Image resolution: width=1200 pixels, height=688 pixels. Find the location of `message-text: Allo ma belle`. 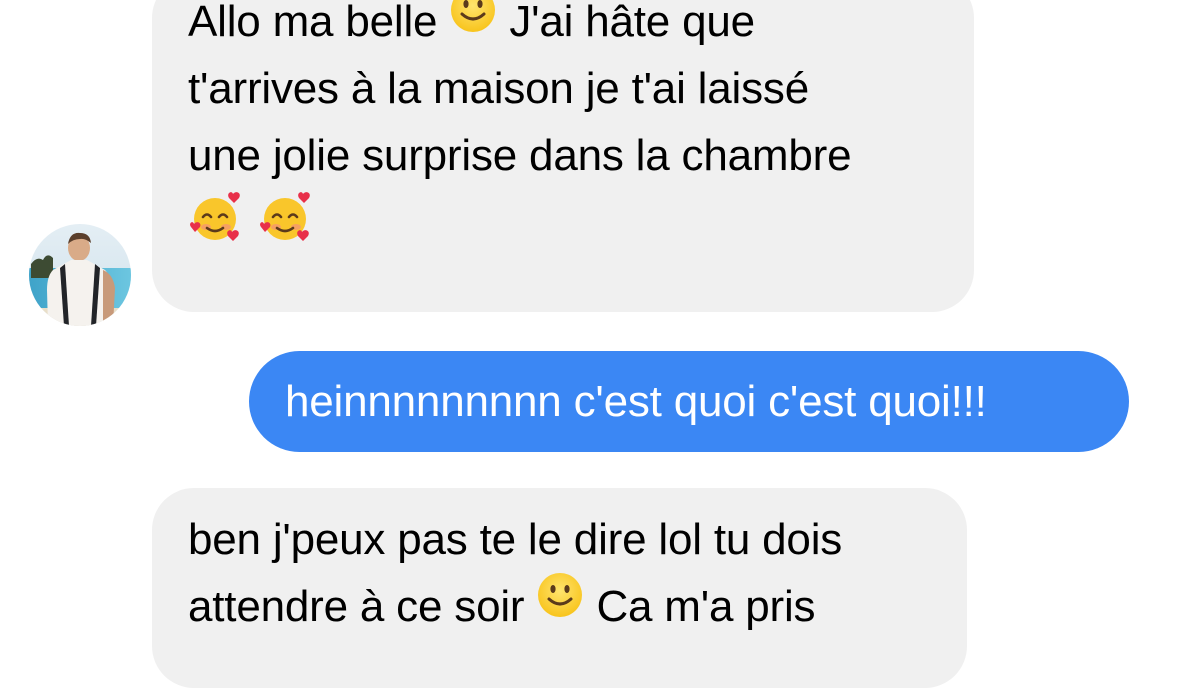

message-text: Allo ma belle is located at coordinates (313, 23).